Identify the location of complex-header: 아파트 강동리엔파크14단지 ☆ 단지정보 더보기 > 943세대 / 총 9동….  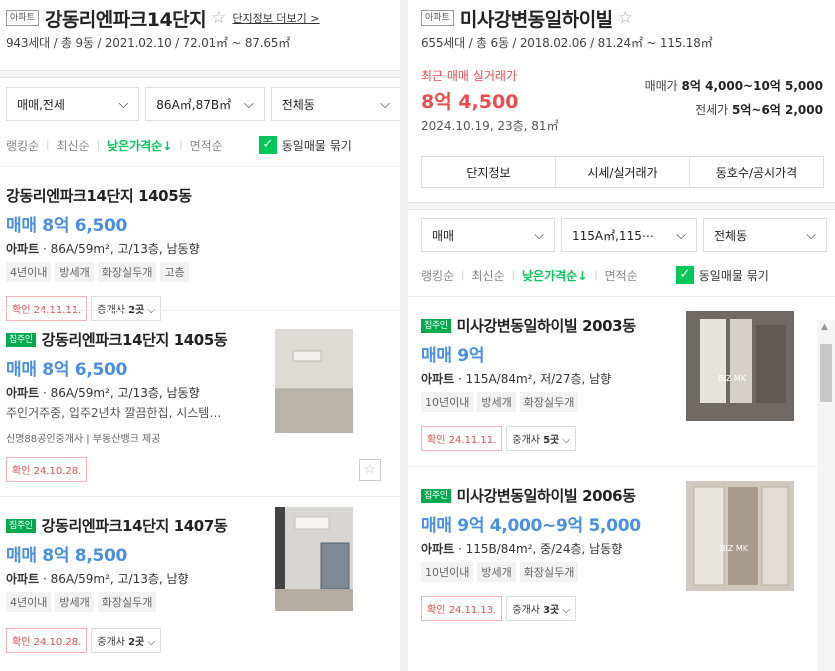
(200, 25).